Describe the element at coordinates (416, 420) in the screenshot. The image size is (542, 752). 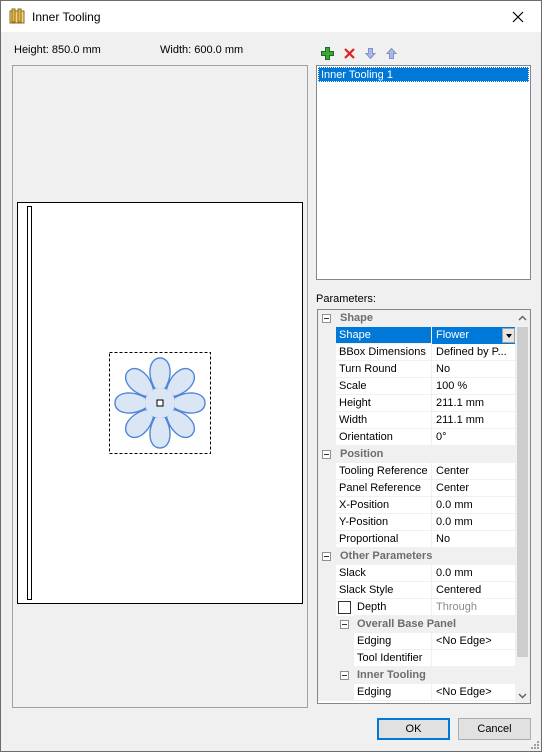
I see `row-width: Width 211.1 mm` at that location.